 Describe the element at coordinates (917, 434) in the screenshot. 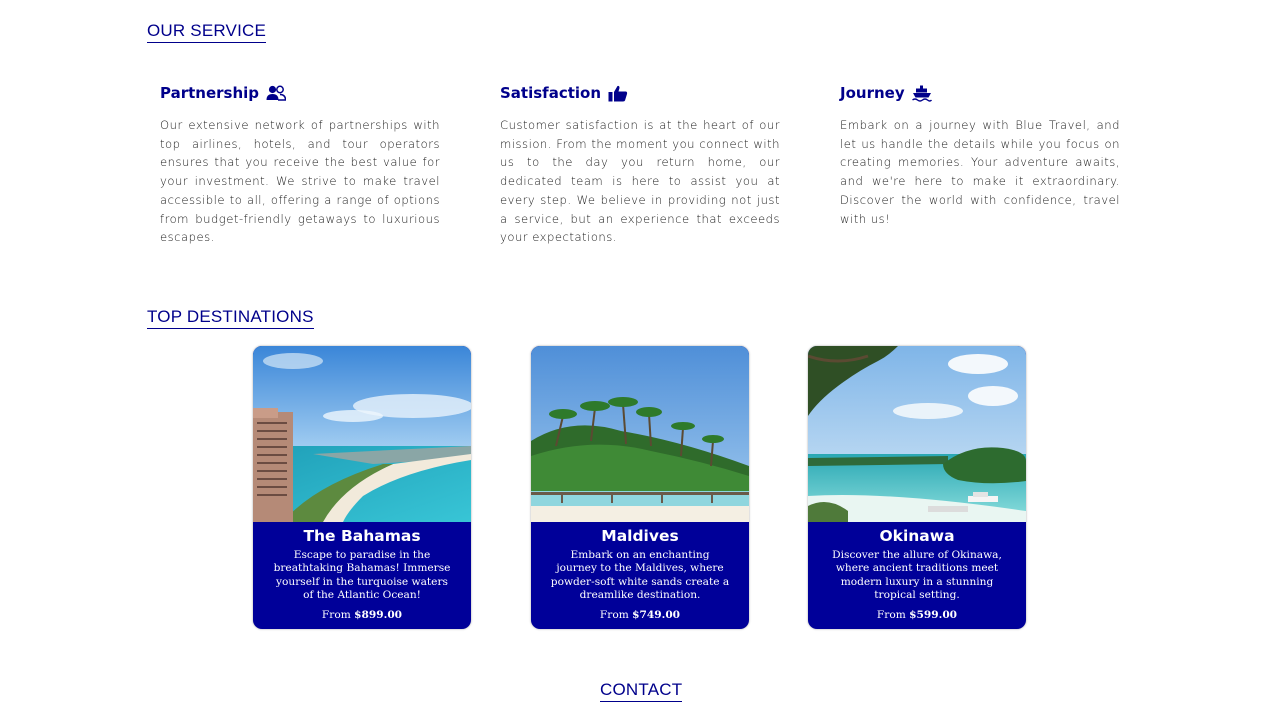

I see `okinawa-photo` at that location.